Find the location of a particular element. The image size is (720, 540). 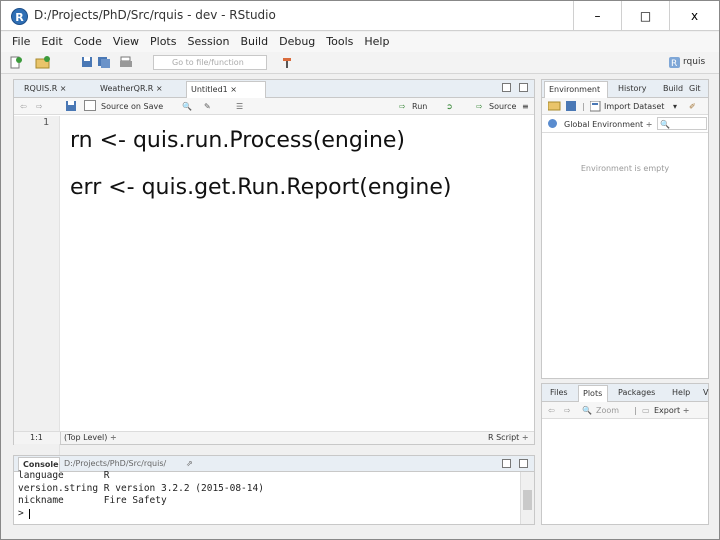

broom-icon: ✐ is located at coordinates (692, 106).